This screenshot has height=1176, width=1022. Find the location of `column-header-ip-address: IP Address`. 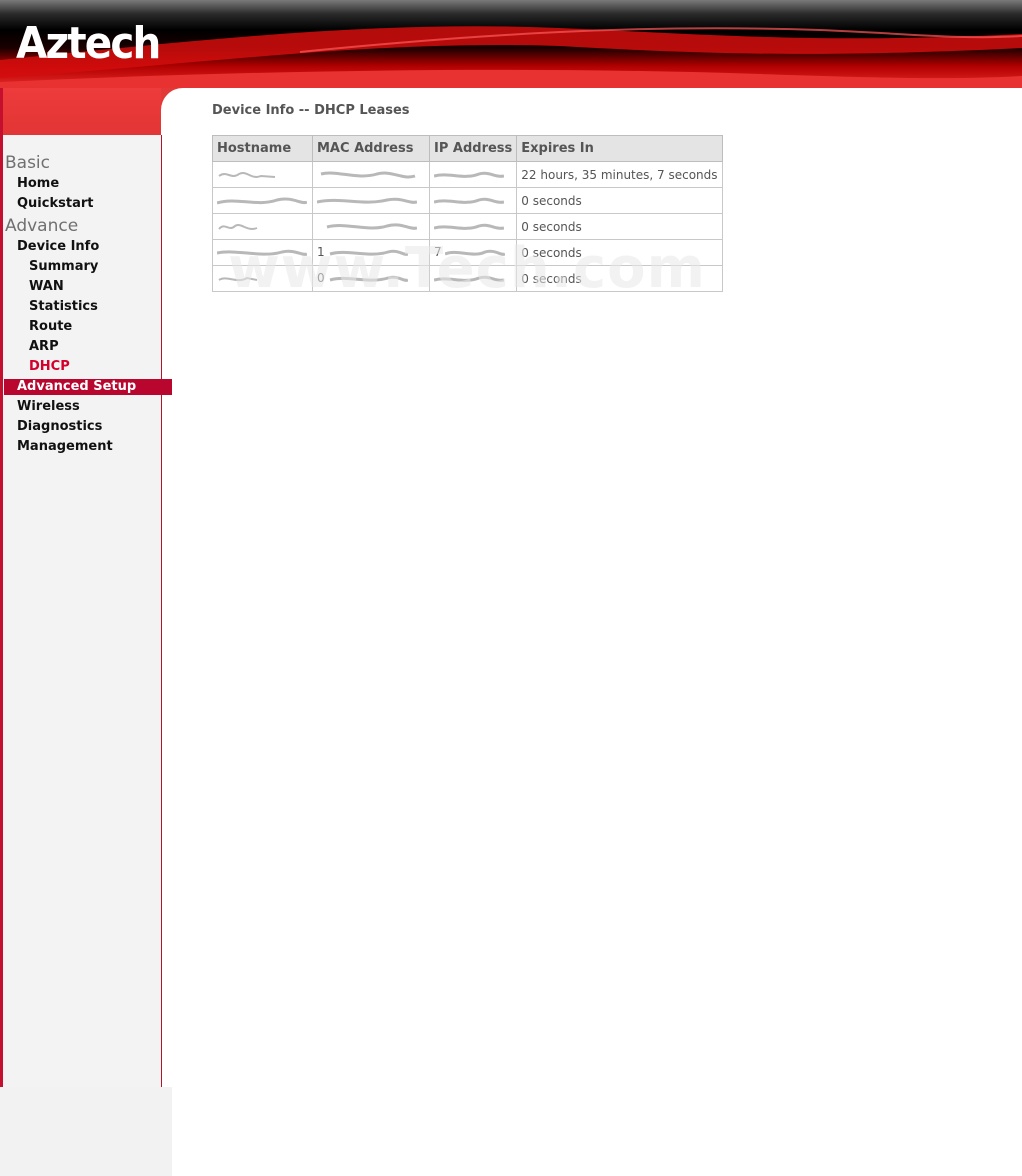

column-header-ip-address: IP Address is located at coordinates (473, 148).